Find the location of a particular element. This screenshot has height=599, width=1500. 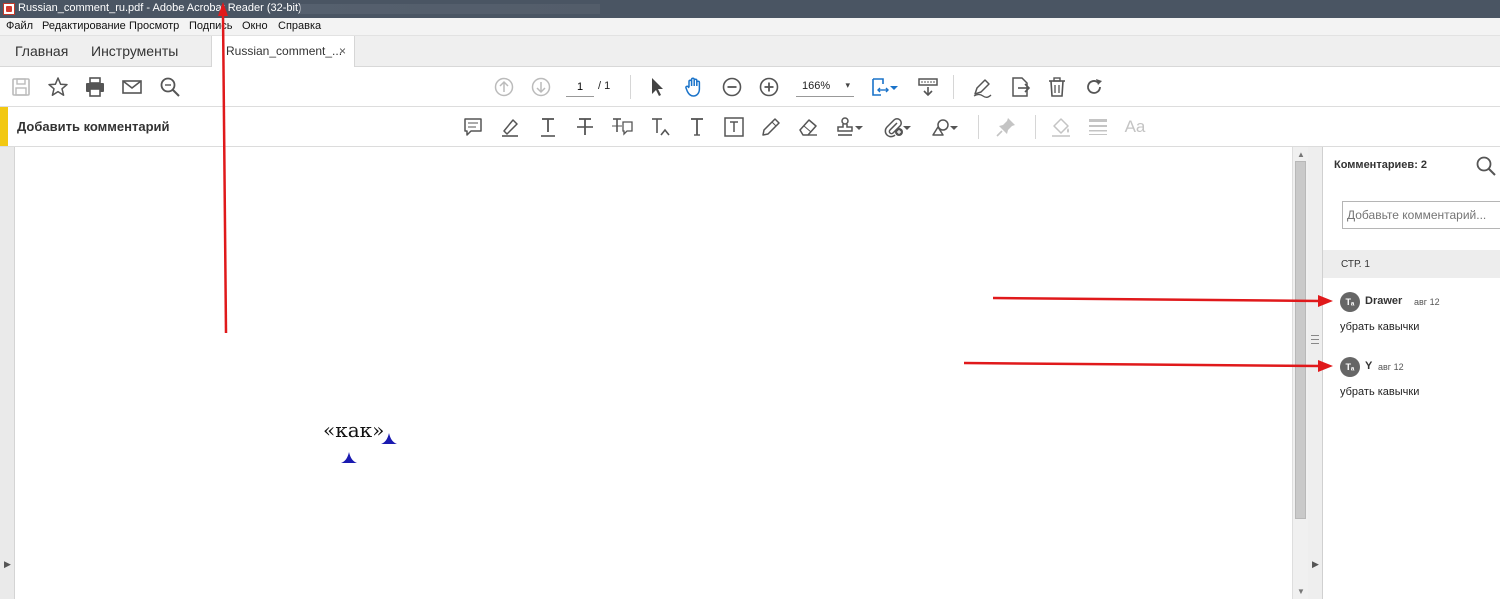

fill-color-icon is located at coordinates (1061, 127).